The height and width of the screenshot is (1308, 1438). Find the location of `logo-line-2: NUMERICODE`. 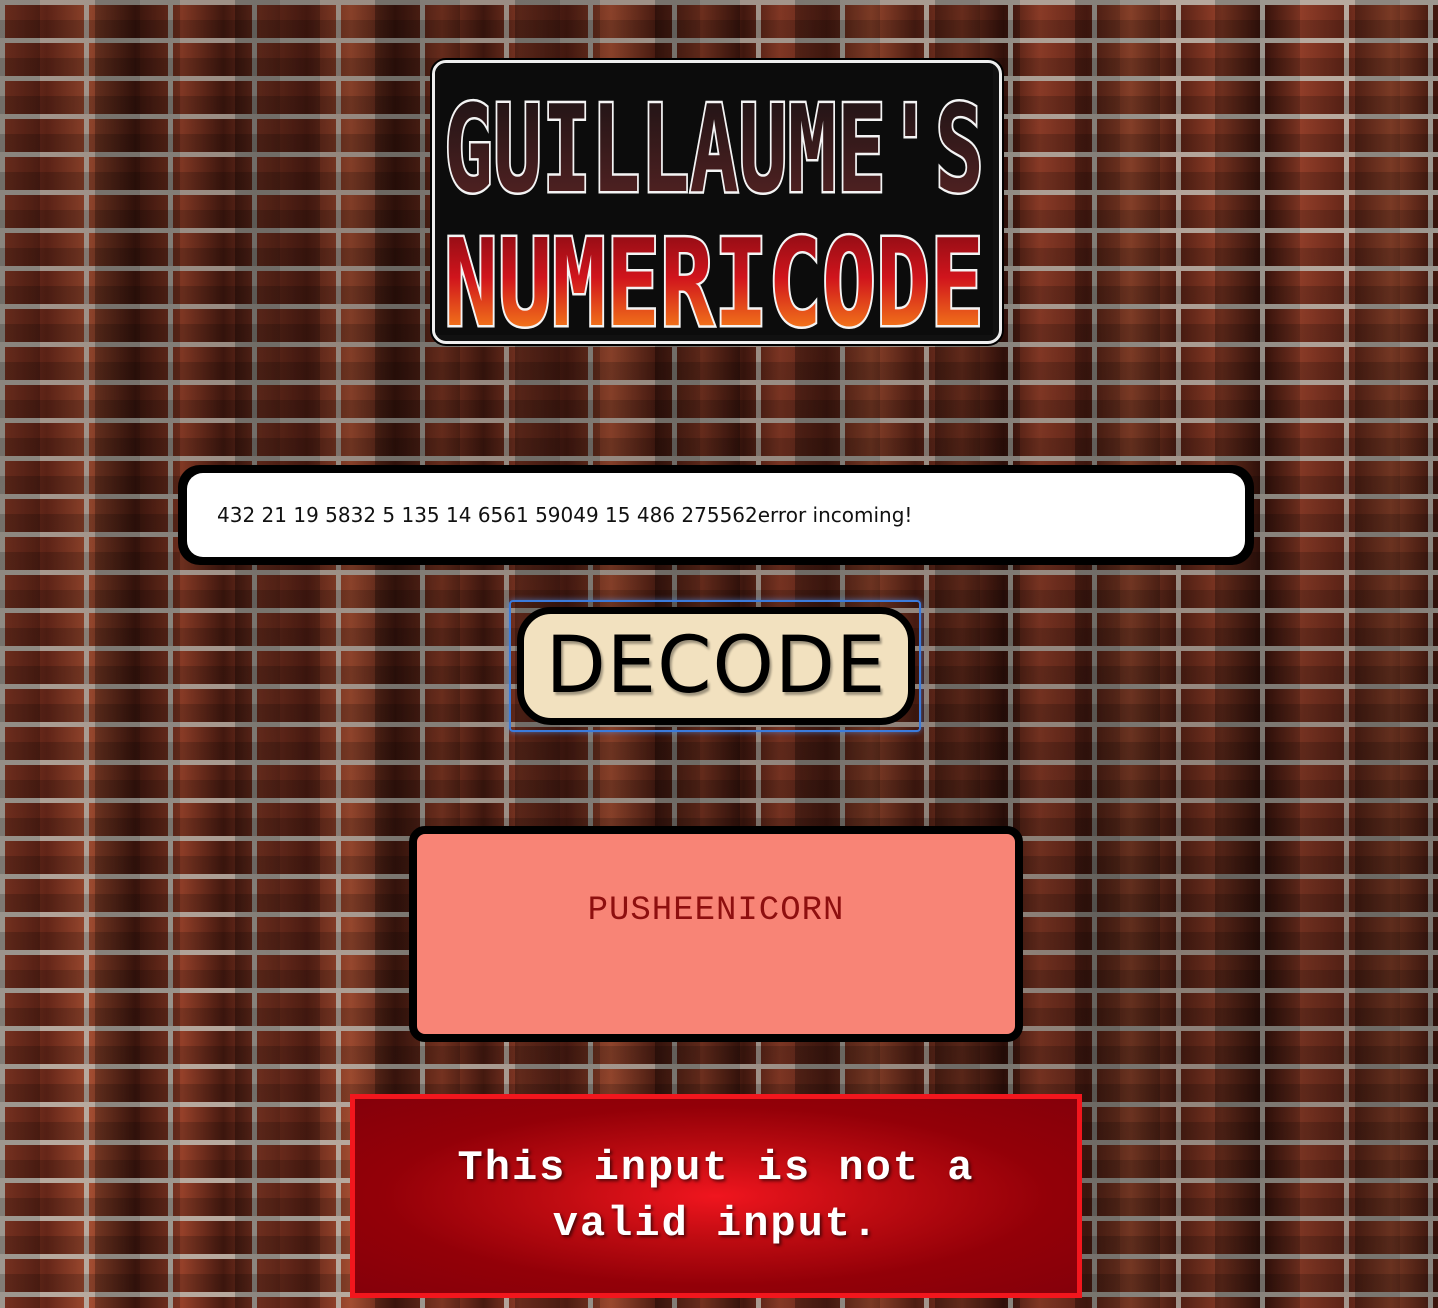

logo-line-2: NUMERICODE is located at coordinates (714, 275).